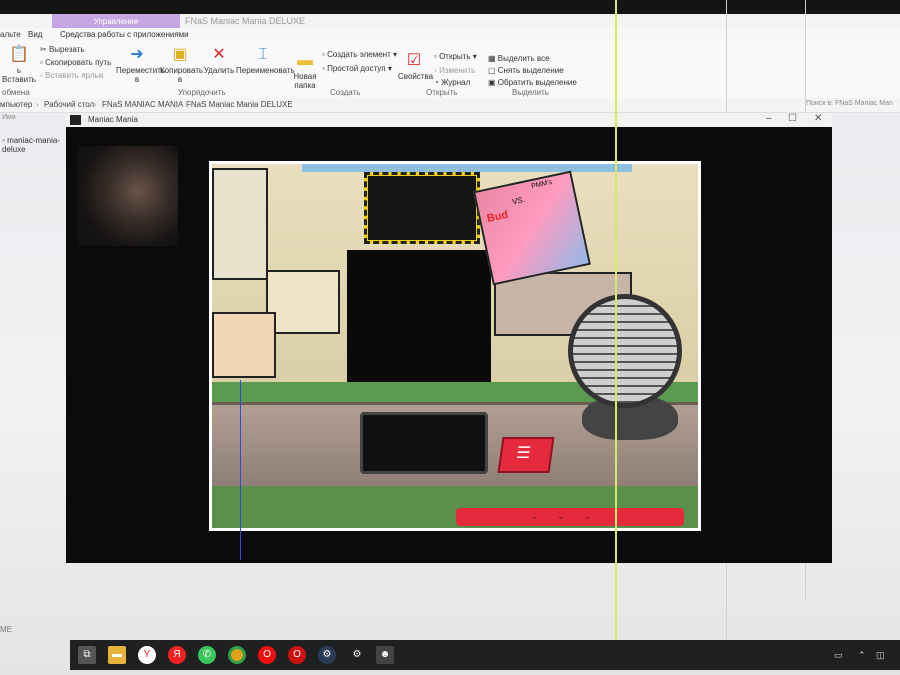 Image resolution: width=900 pixels, height=675 pixels. I want to click on cut-button: ✂ Вырезать, so click(62, 49).